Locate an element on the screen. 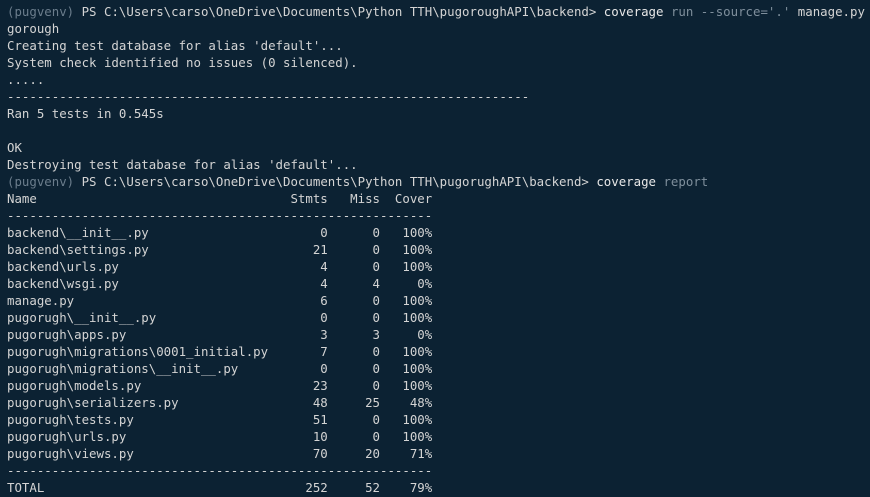 The height and width of the screenshot is (497, 870). report-row: pugorugh\tests.py 51 0 100% is located at coordinates (220, 419).